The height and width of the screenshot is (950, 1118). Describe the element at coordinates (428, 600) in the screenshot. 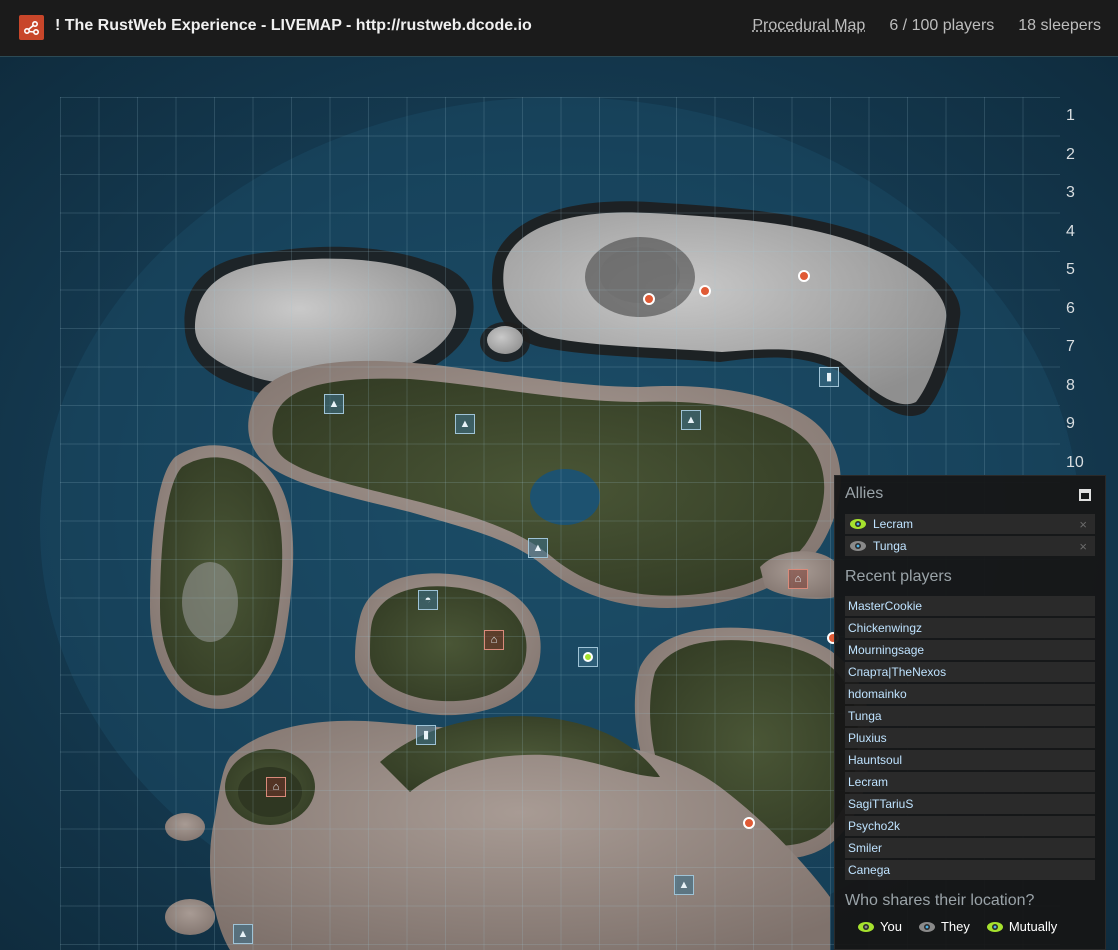

I see `satellite-dish-icon: ◓` at that location.